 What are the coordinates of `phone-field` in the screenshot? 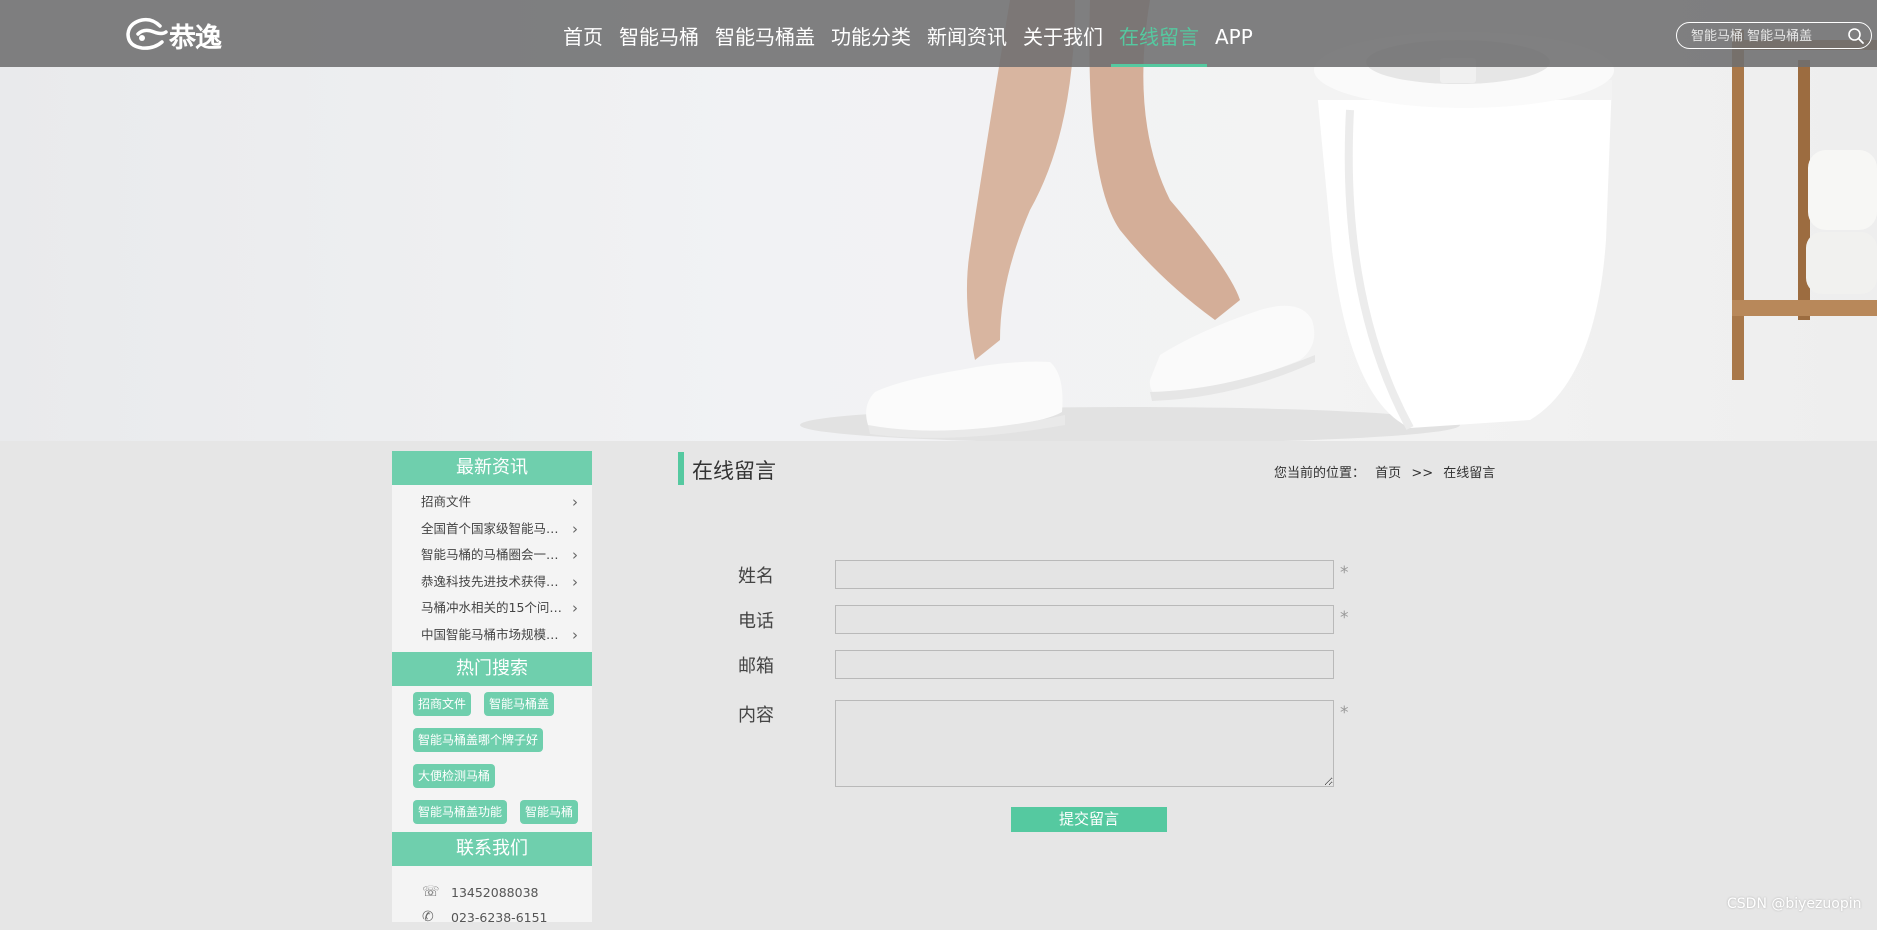 It's located at (1084, 619).